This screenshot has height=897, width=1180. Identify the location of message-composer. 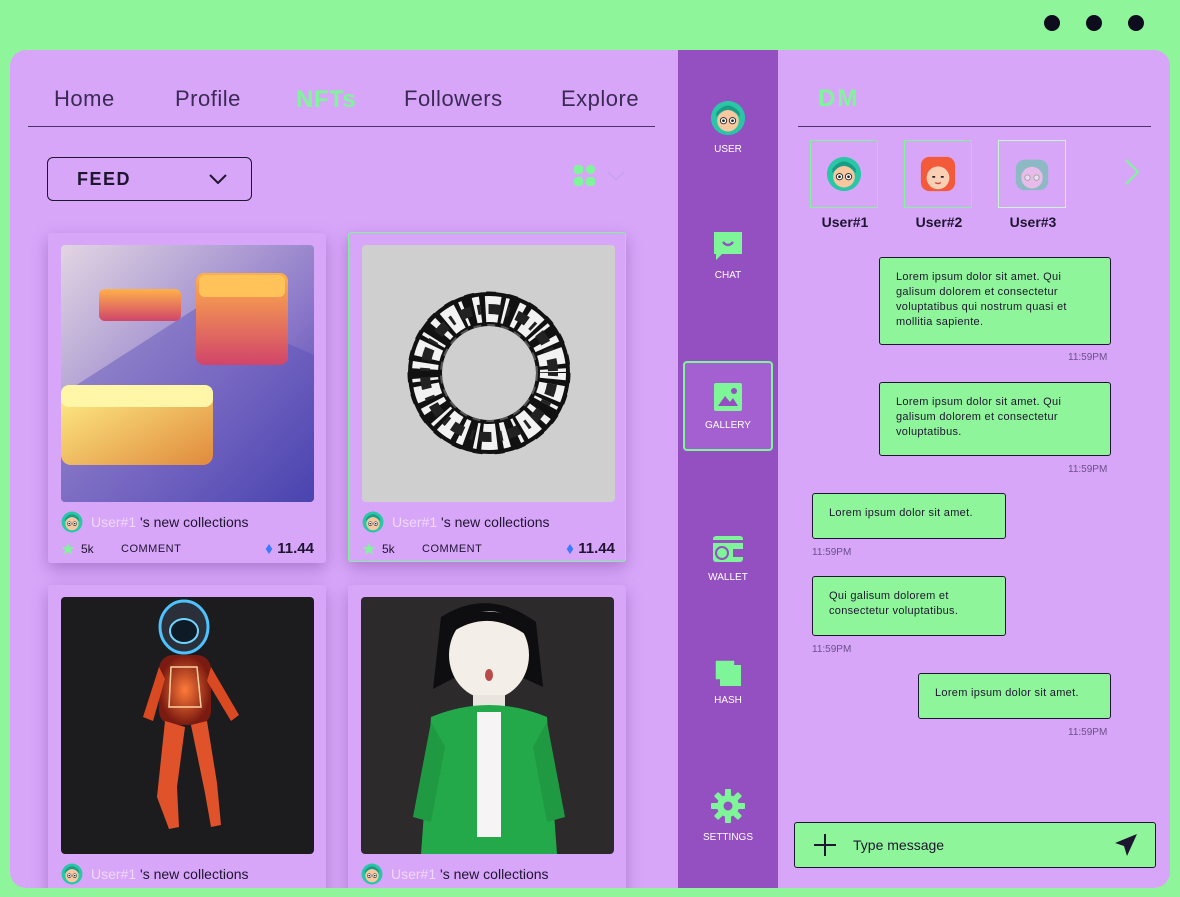
(975, 845).